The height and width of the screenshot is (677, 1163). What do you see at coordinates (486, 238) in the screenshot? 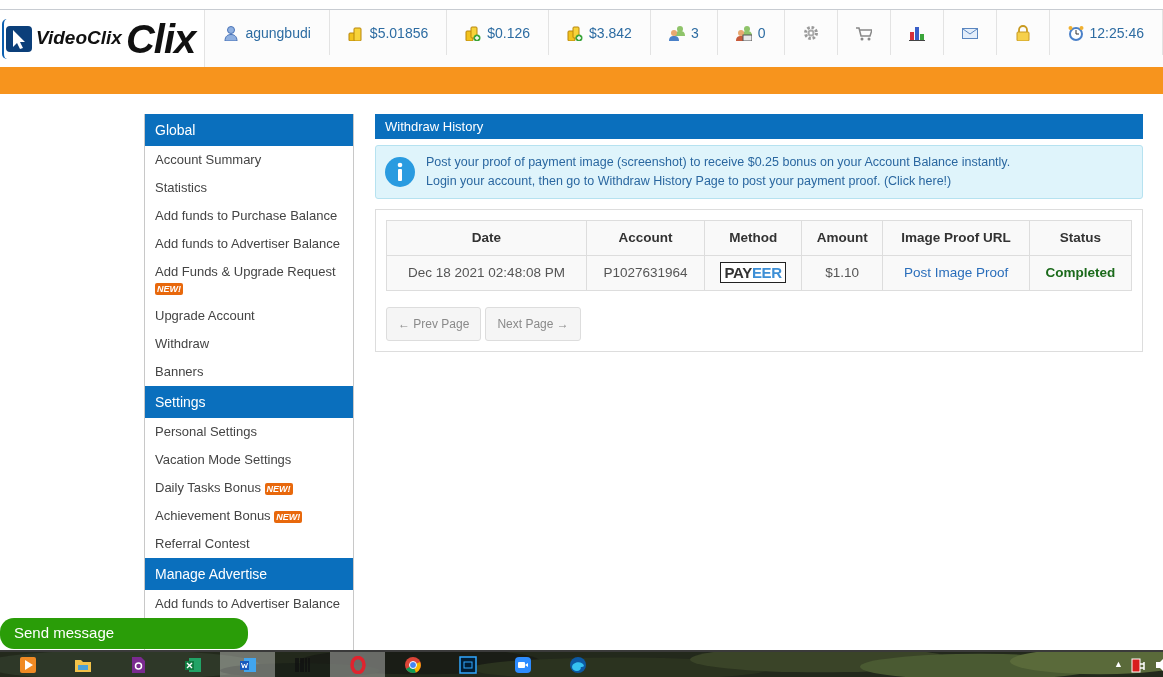
I see `column-header: Date` at bounding box center [486, 238].